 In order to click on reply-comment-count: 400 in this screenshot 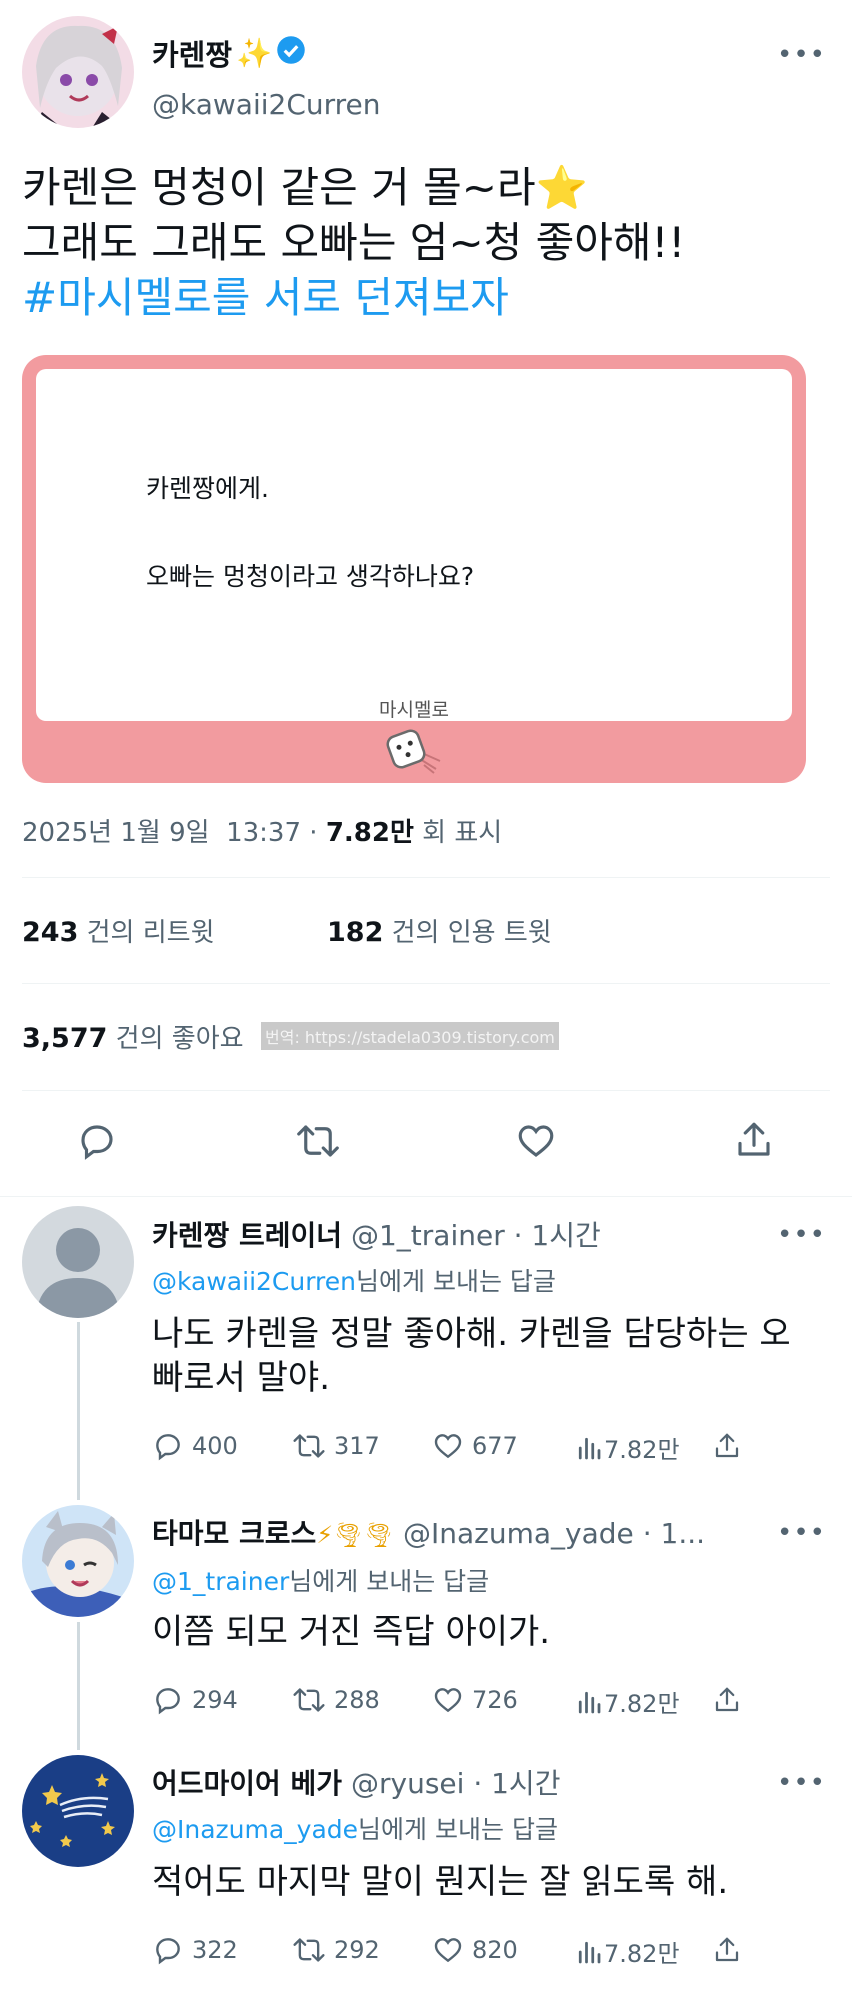, I will do `click(215, 1446)`.